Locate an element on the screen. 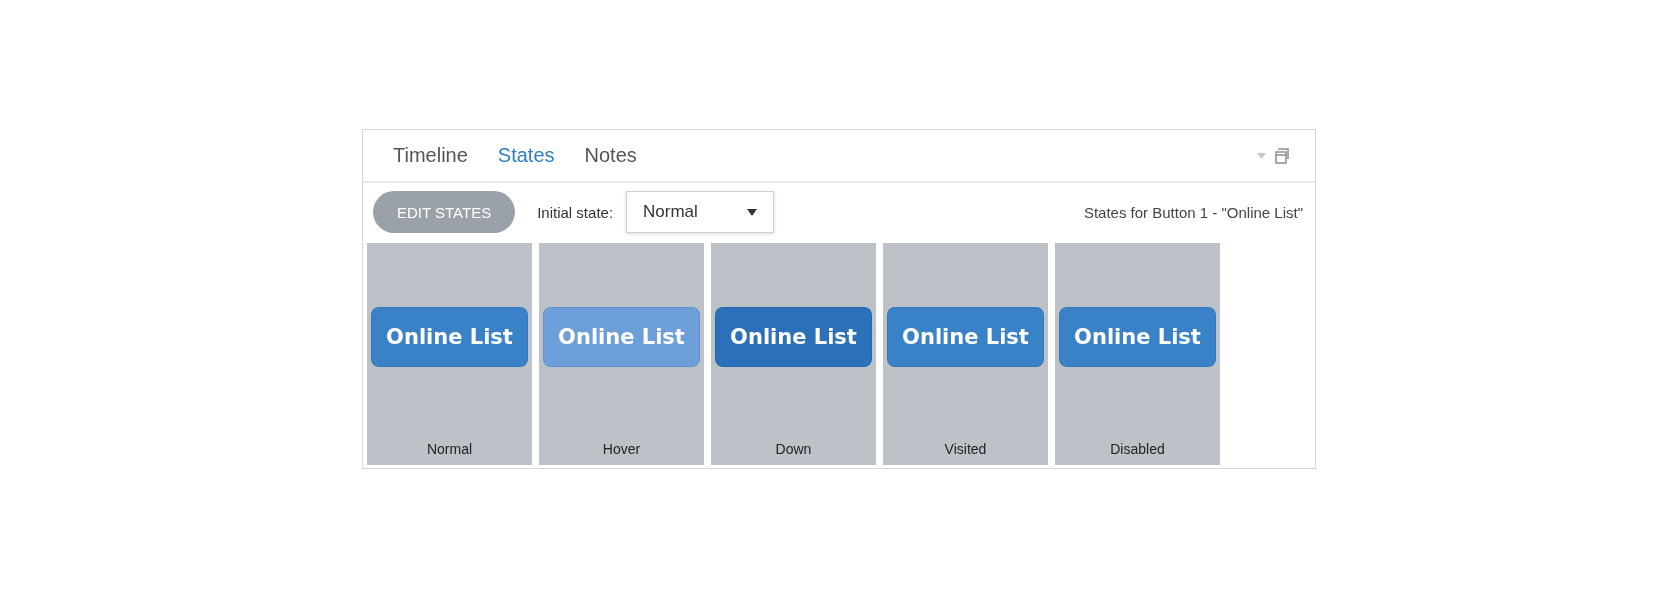 This screenshot has height=600, width=1680. state-name: Visited is located at coordinates (965, 449).